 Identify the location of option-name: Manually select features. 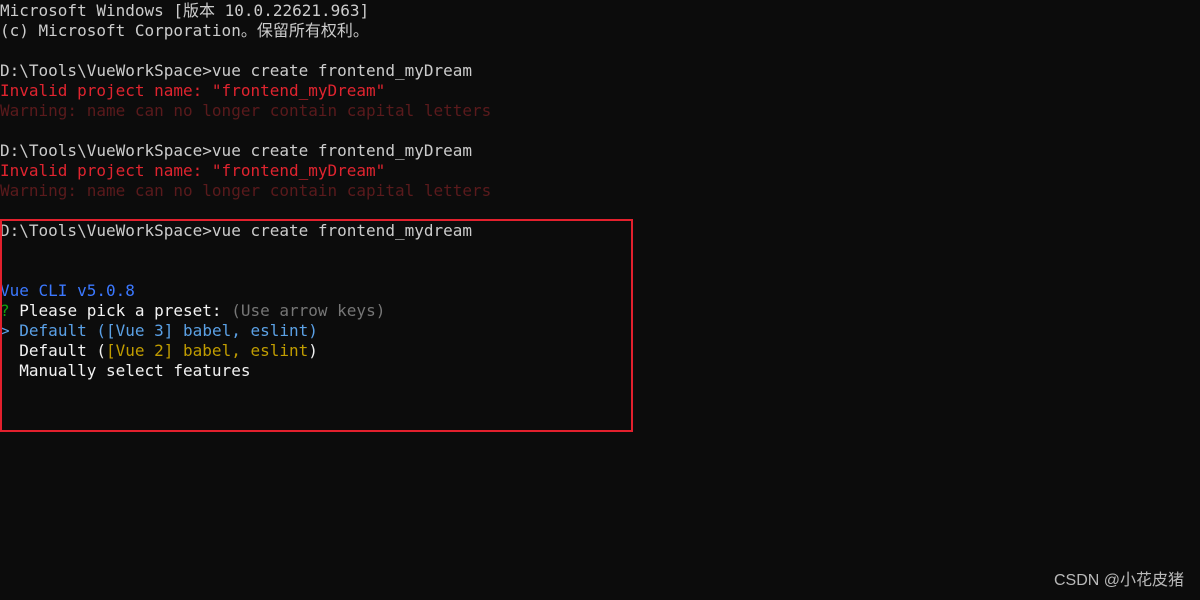
(135, 370).